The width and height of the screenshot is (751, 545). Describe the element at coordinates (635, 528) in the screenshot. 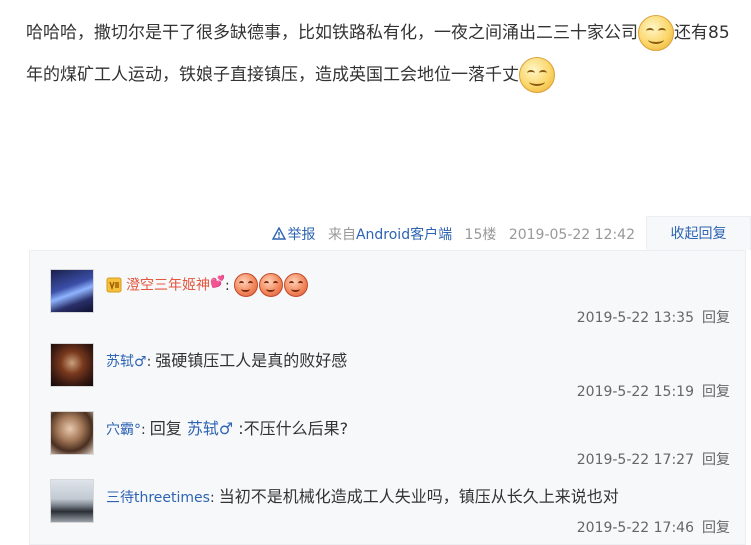

I see `reply-datetime: 2019-5-22 17:46` at that location.